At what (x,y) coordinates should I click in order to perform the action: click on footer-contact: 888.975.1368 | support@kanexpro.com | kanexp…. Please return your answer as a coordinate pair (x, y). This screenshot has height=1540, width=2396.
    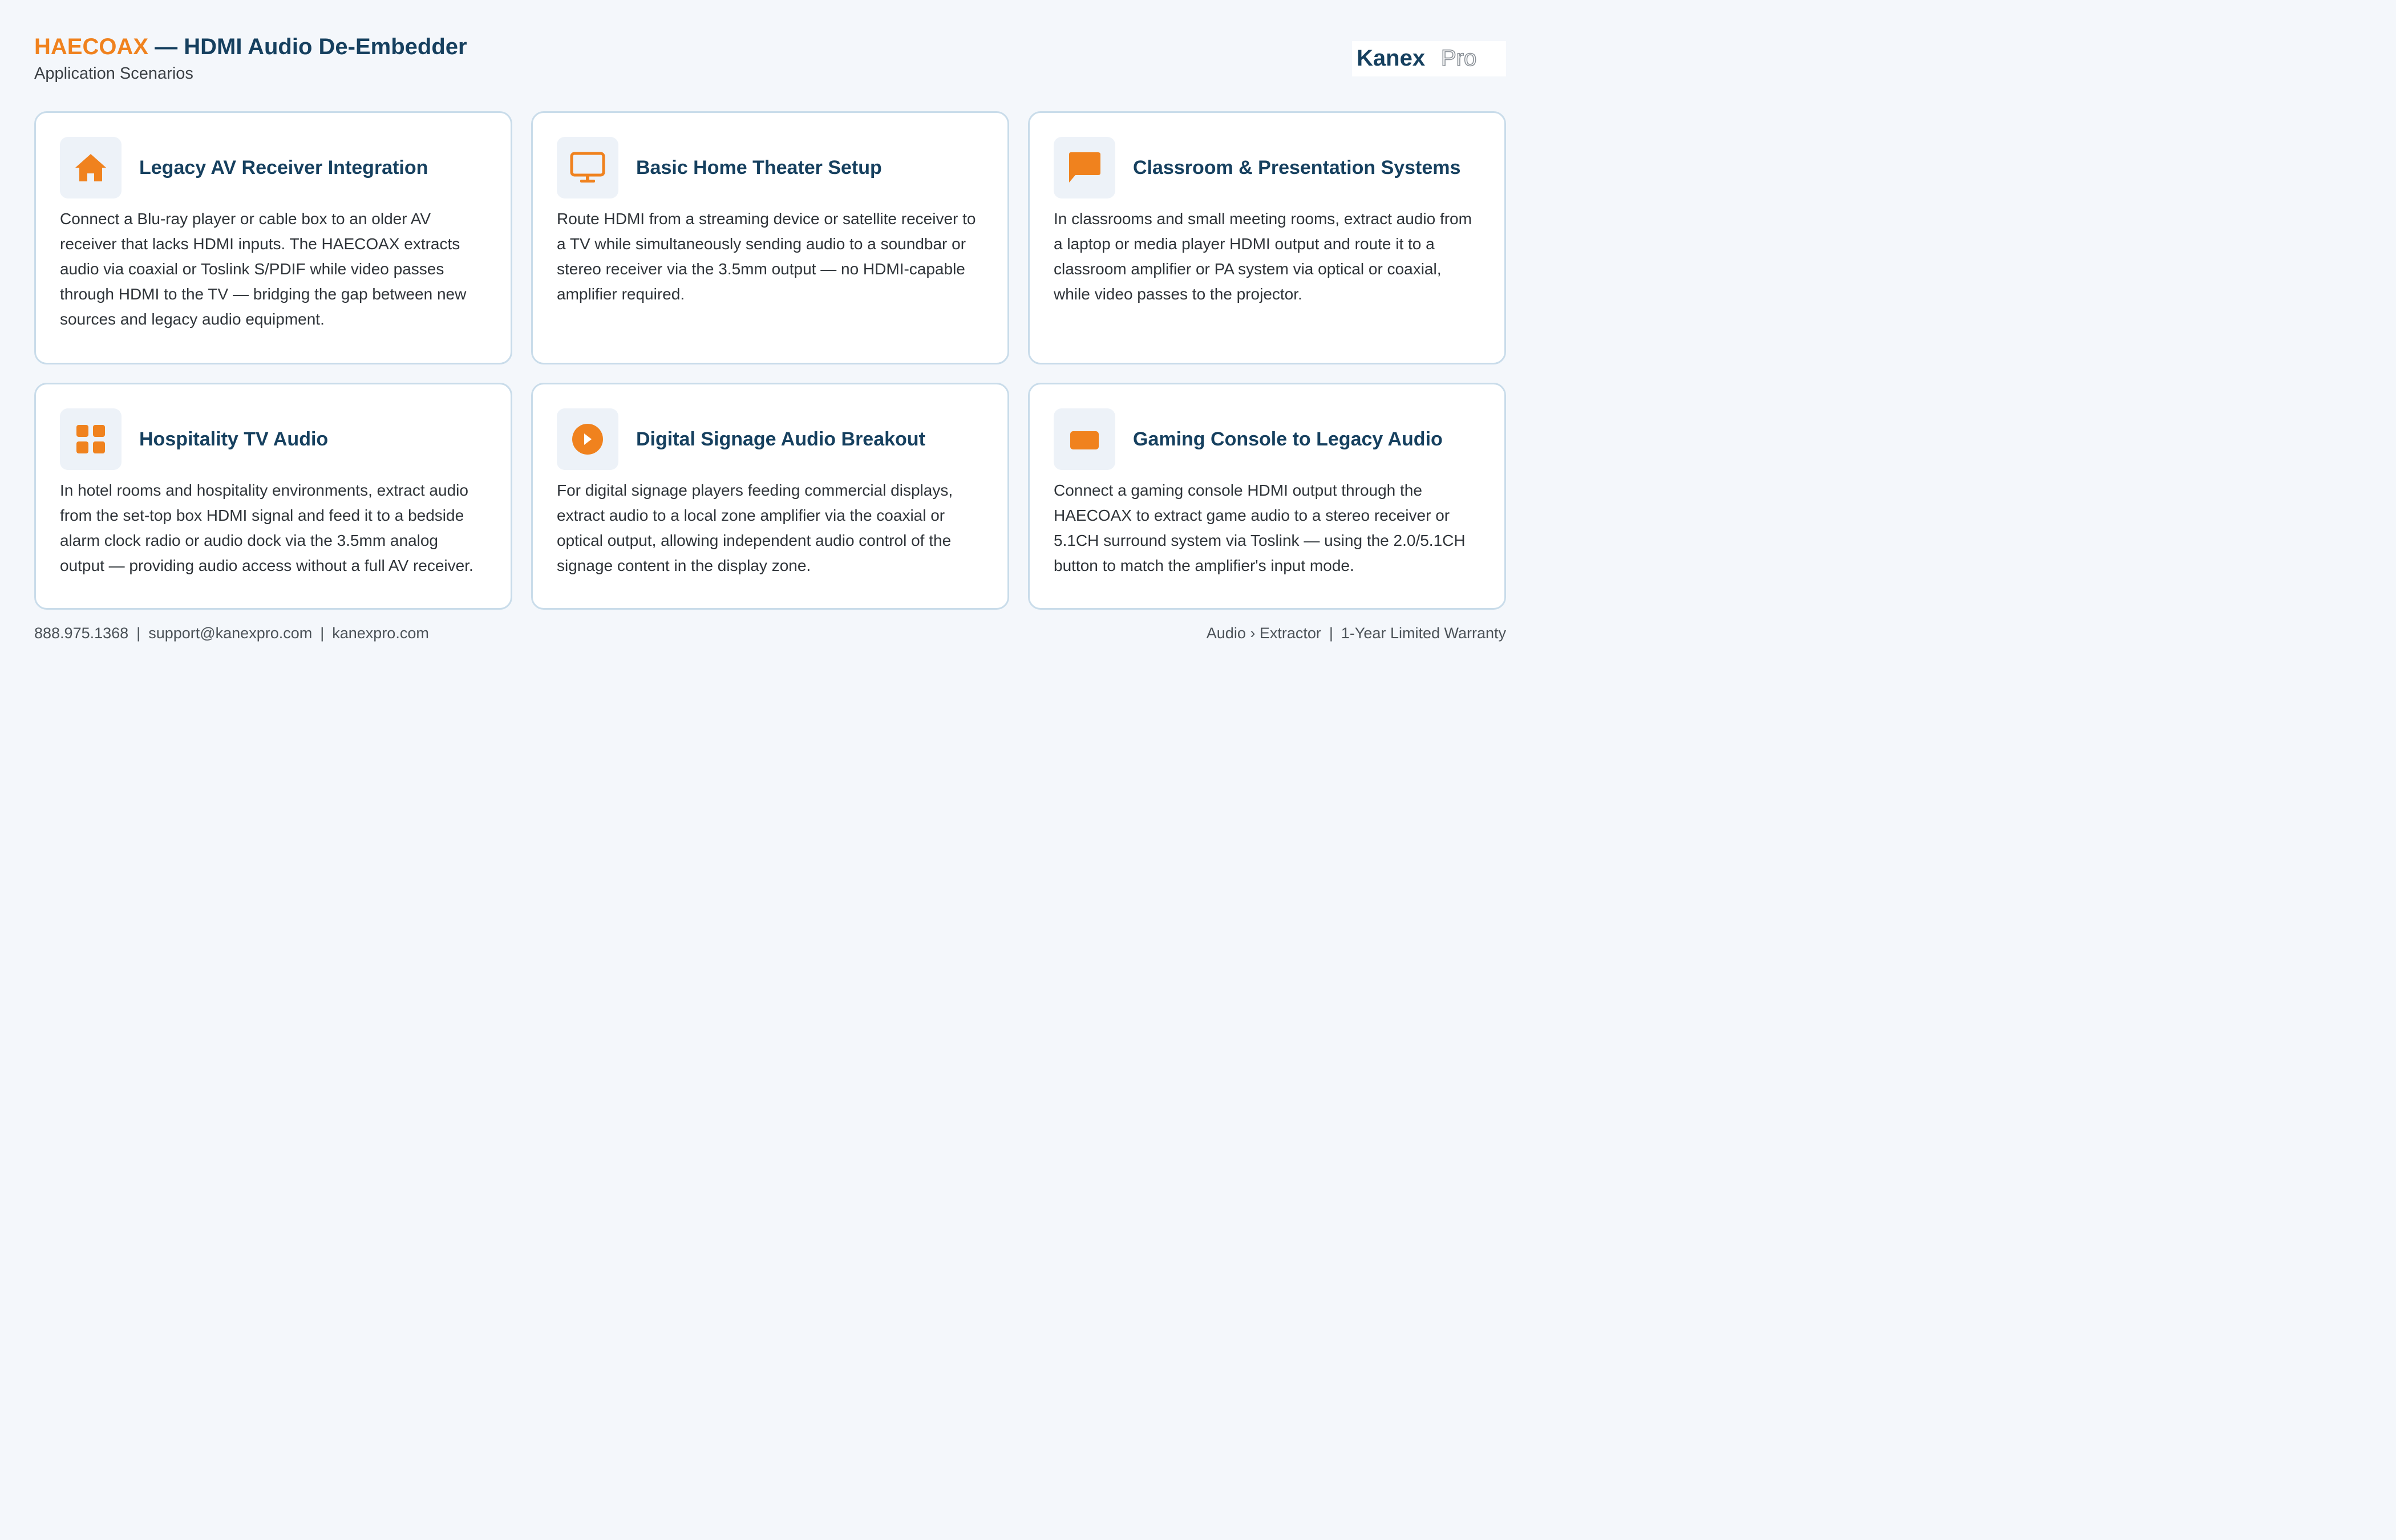
    Looking at the image, I should click on (231, 634).